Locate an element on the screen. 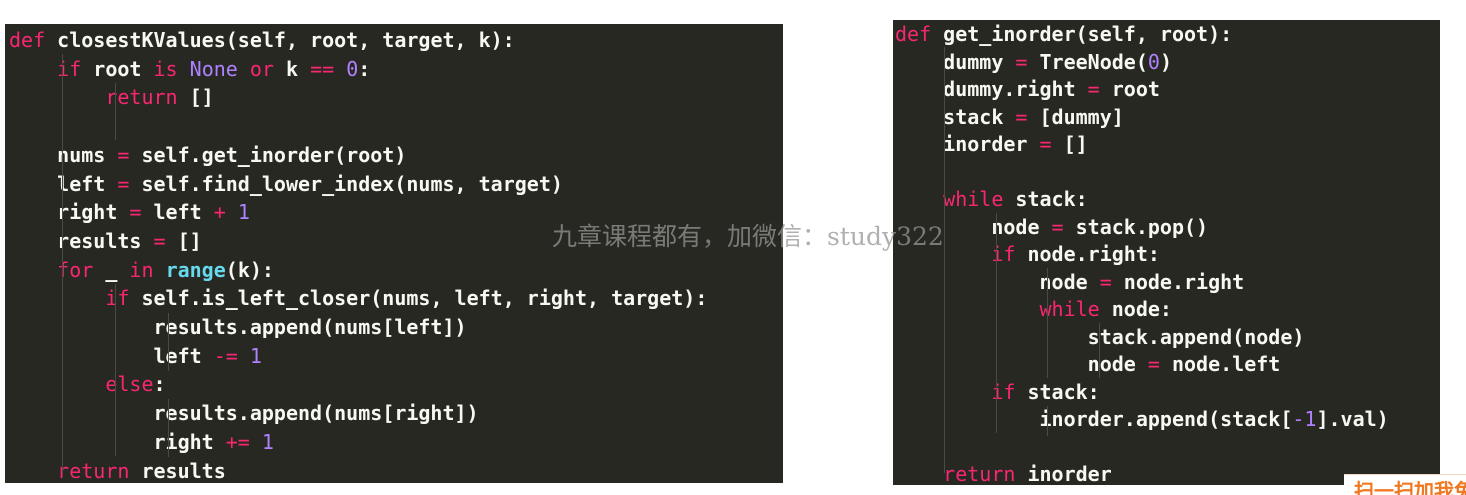 This screenshot has width=1466, height=495. code-line: right += 1 is located at coordinates (141, 442).